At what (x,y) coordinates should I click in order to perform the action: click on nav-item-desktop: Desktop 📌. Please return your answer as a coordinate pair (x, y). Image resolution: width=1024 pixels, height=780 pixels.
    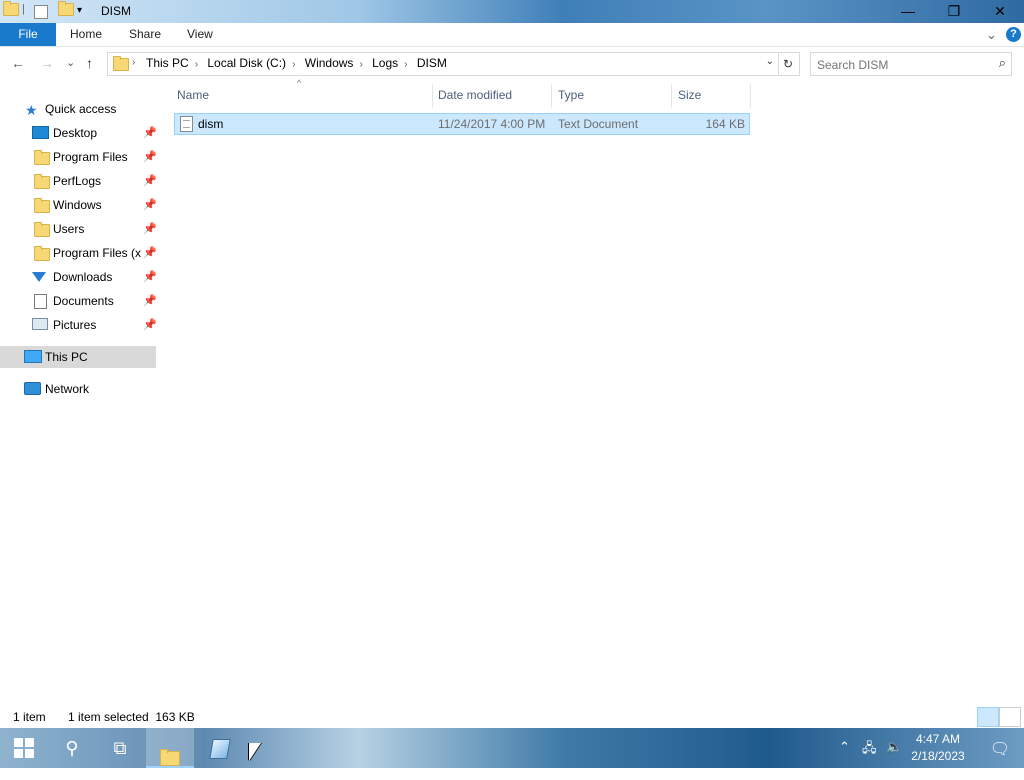
    Looking at the image, I should click on (78, 133).